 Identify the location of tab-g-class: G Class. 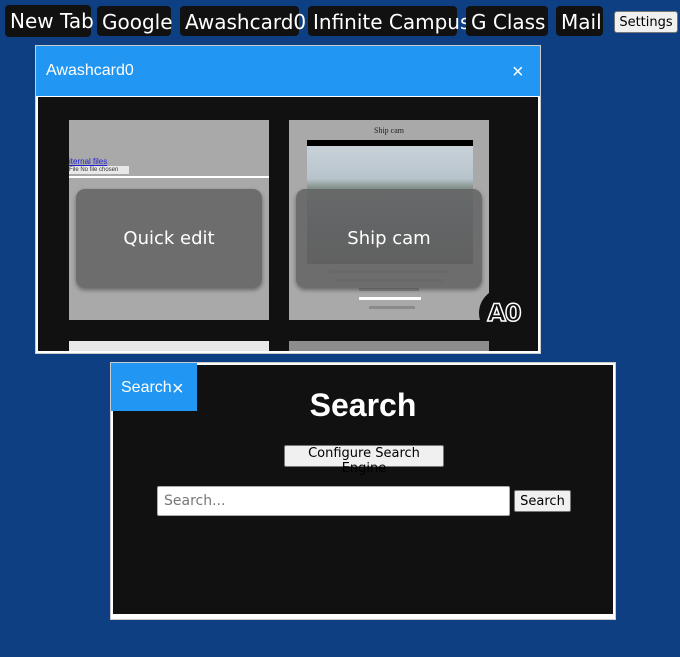
(507, 21).